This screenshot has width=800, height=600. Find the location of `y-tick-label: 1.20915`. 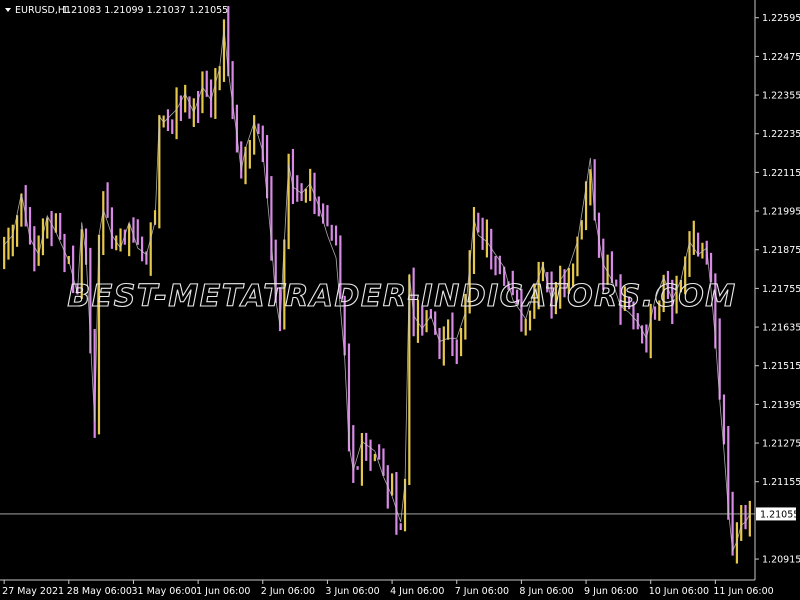

y-tick-label: 1.20915 is located at coordinates (781, 560).